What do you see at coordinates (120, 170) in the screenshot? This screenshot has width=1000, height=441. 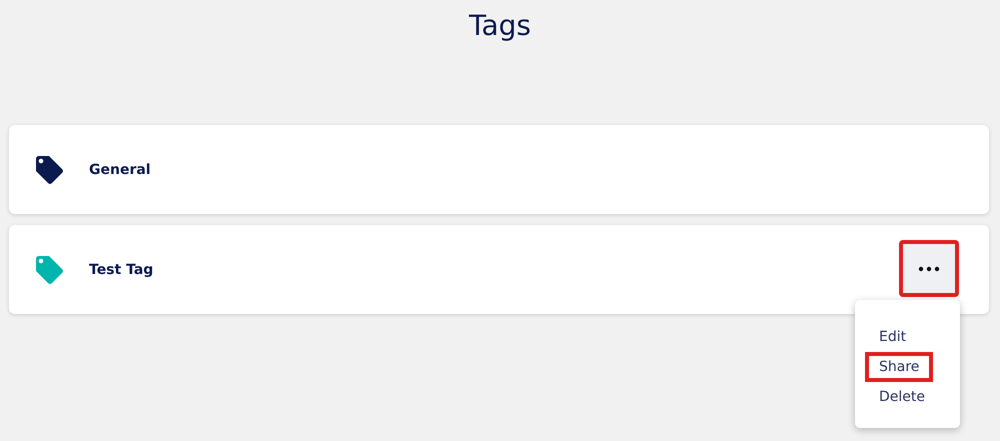 I see `tag-name: General` at bounding box center [120, 170].